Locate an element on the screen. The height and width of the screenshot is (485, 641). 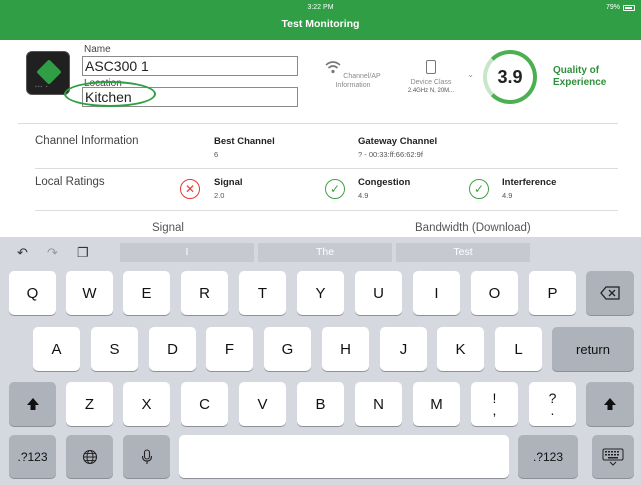
return-key: return is located at coordinates (593, 349).